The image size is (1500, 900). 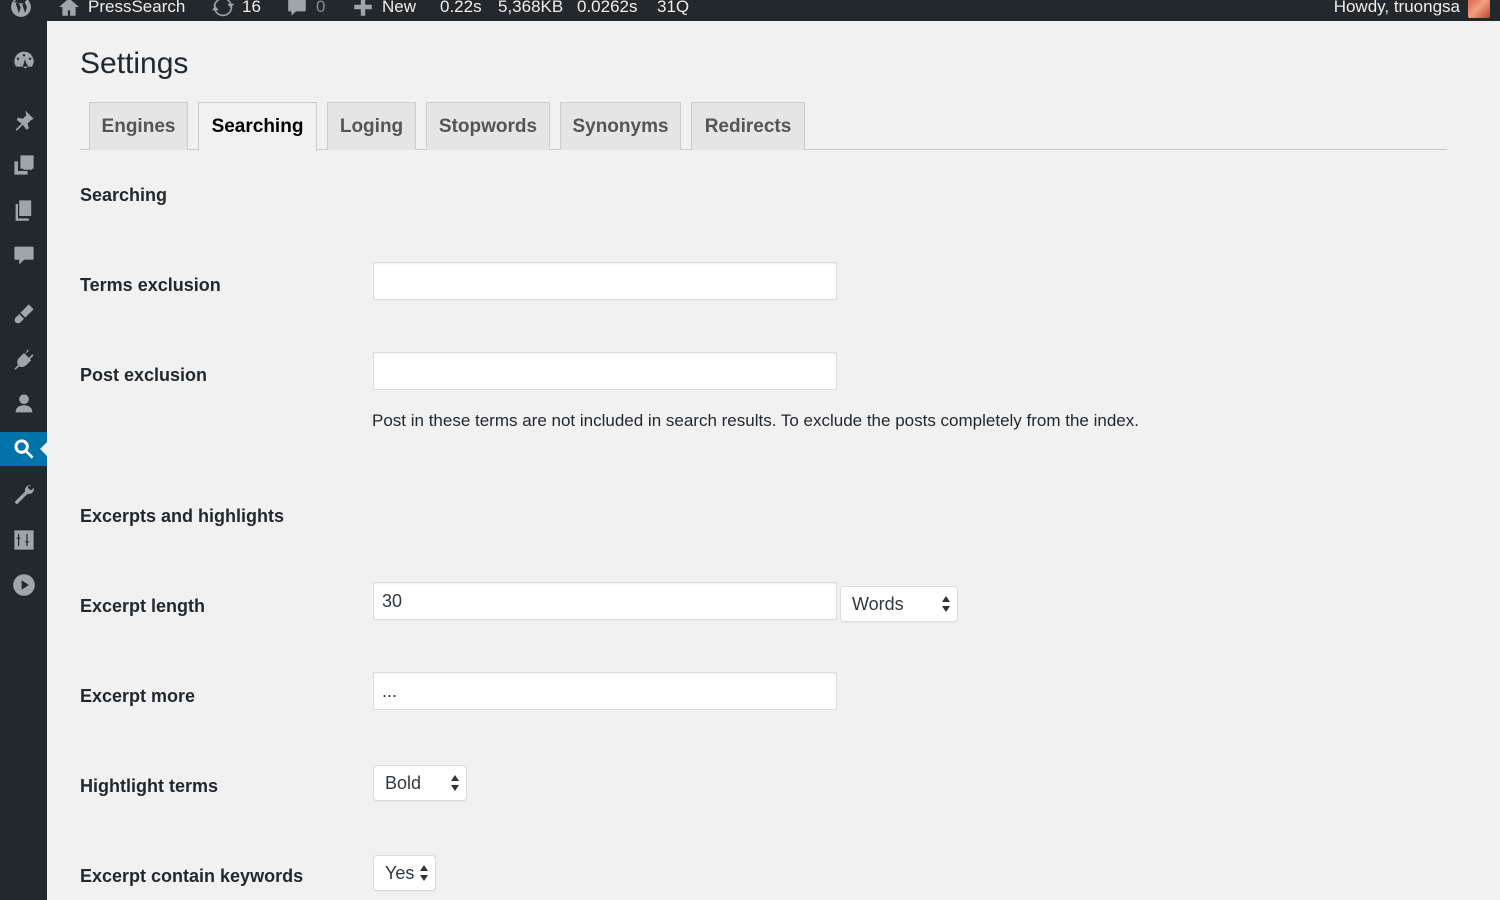 What do you see at coordinates (321, 8) in the screenshot?
I see `comments-count: 0` at bounding box center [321, 8].